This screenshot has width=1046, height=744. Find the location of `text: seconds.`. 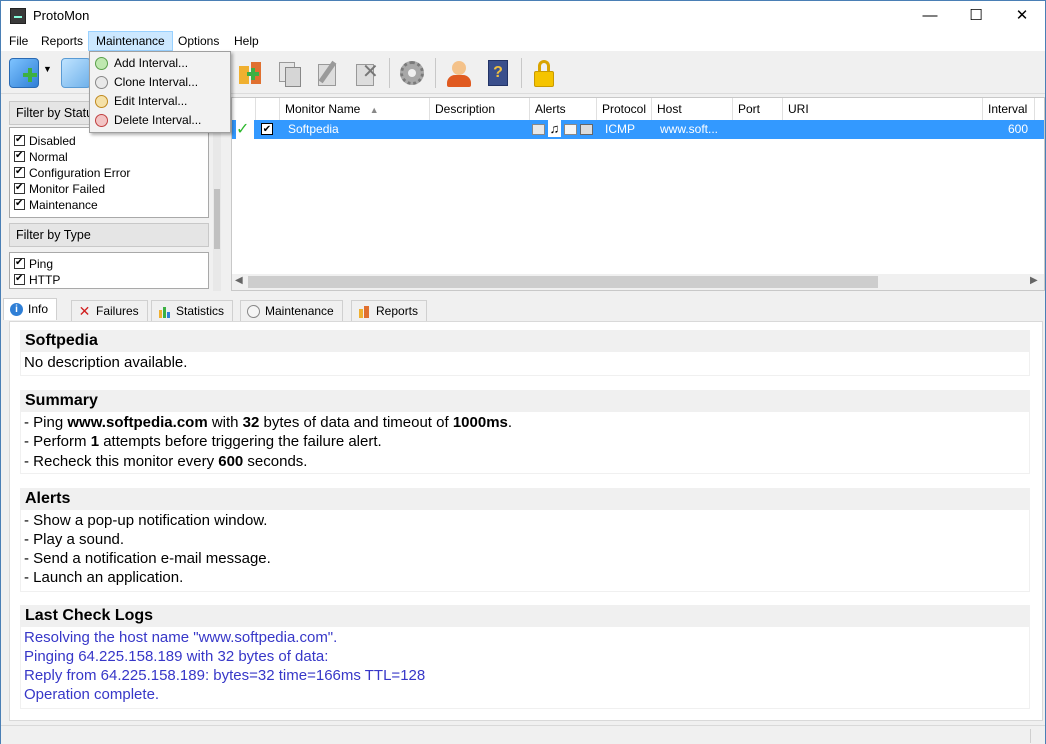

text: seconds. is located at coordinates (275, 461).